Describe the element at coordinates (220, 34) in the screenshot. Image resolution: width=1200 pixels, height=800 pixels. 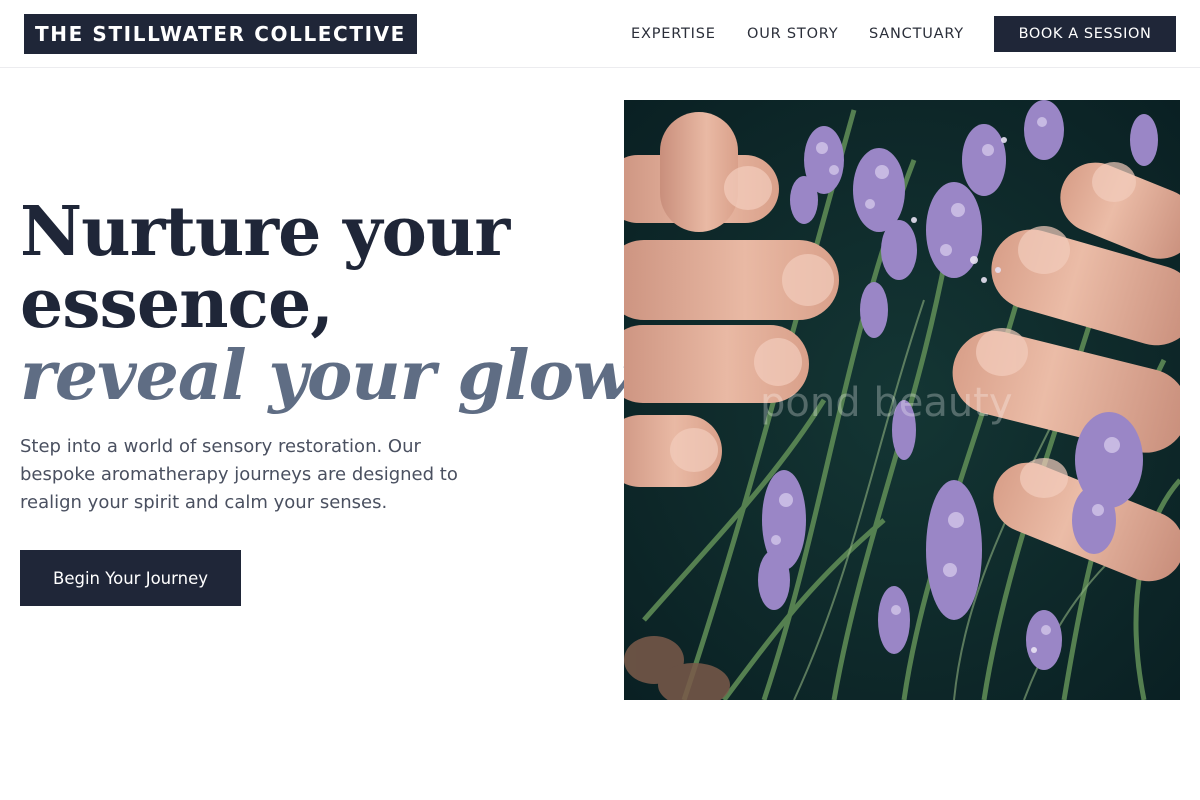
I see `brand-logo: THE STILLWATER COLLECTIVE` at that location.